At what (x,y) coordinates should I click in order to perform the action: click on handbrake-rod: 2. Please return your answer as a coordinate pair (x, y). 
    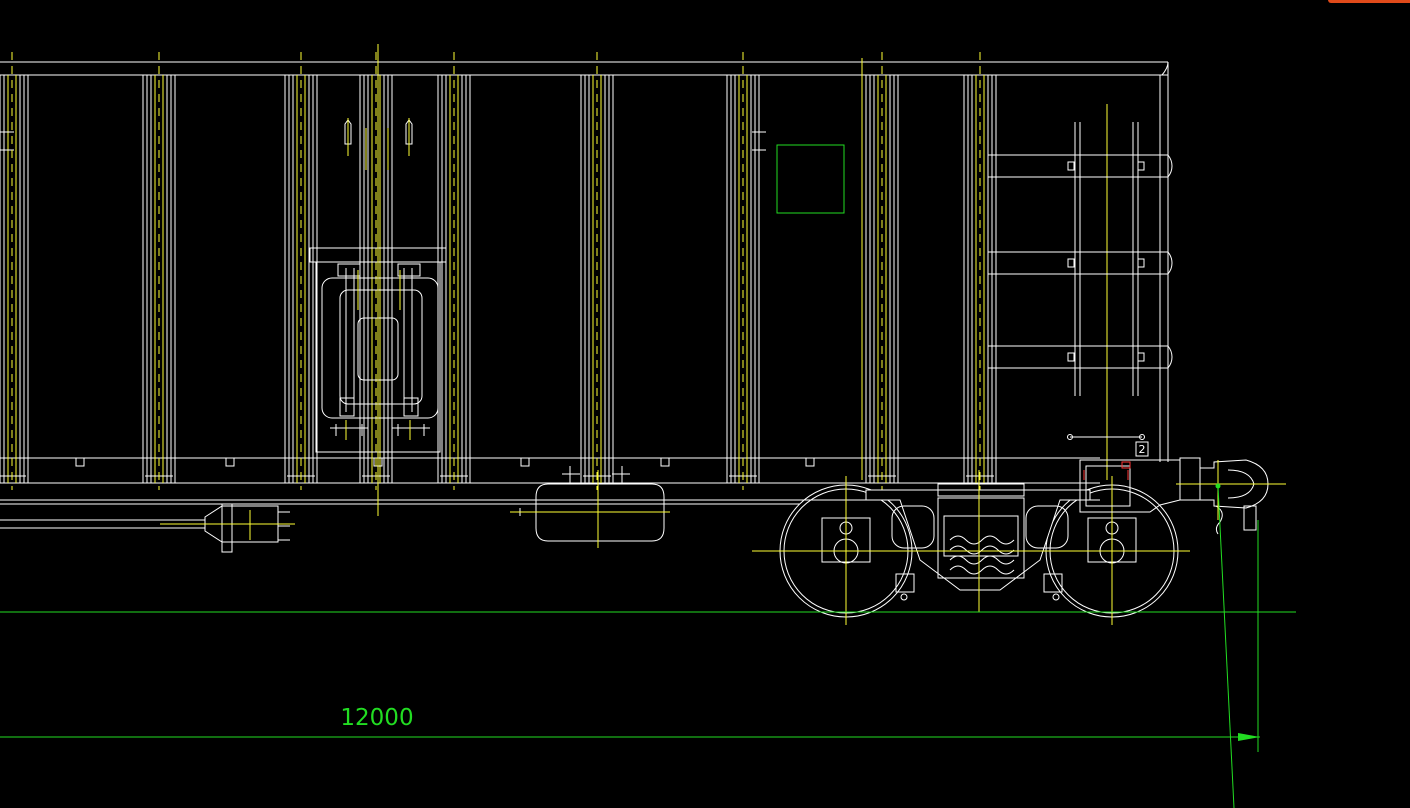
    Looking at the image, I should click on (1108, 445).